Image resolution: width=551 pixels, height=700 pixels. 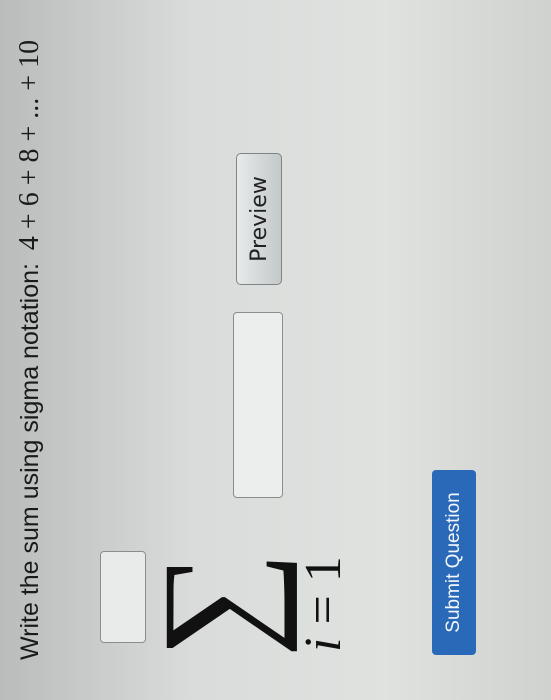 What do you see at coordinates (259, 219) in the screenshot?
I see `preview-button: Preview` at bounding box center [259, 219].